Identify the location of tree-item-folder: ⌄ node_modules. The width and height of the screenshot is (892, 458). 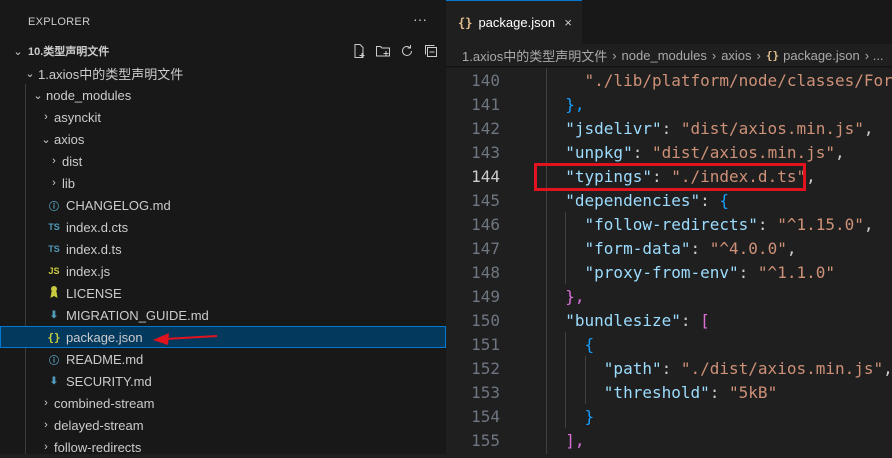
(223, 95).